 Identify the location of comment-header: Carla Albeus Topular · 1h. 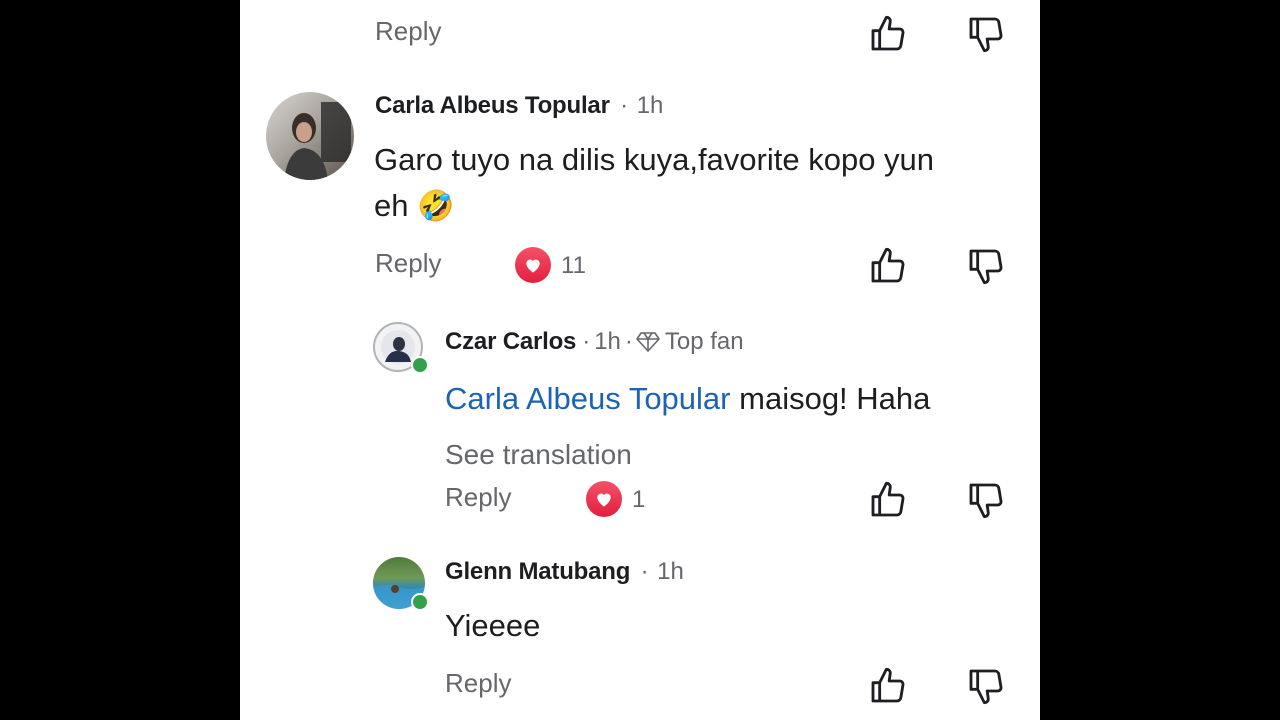
(519, 106).